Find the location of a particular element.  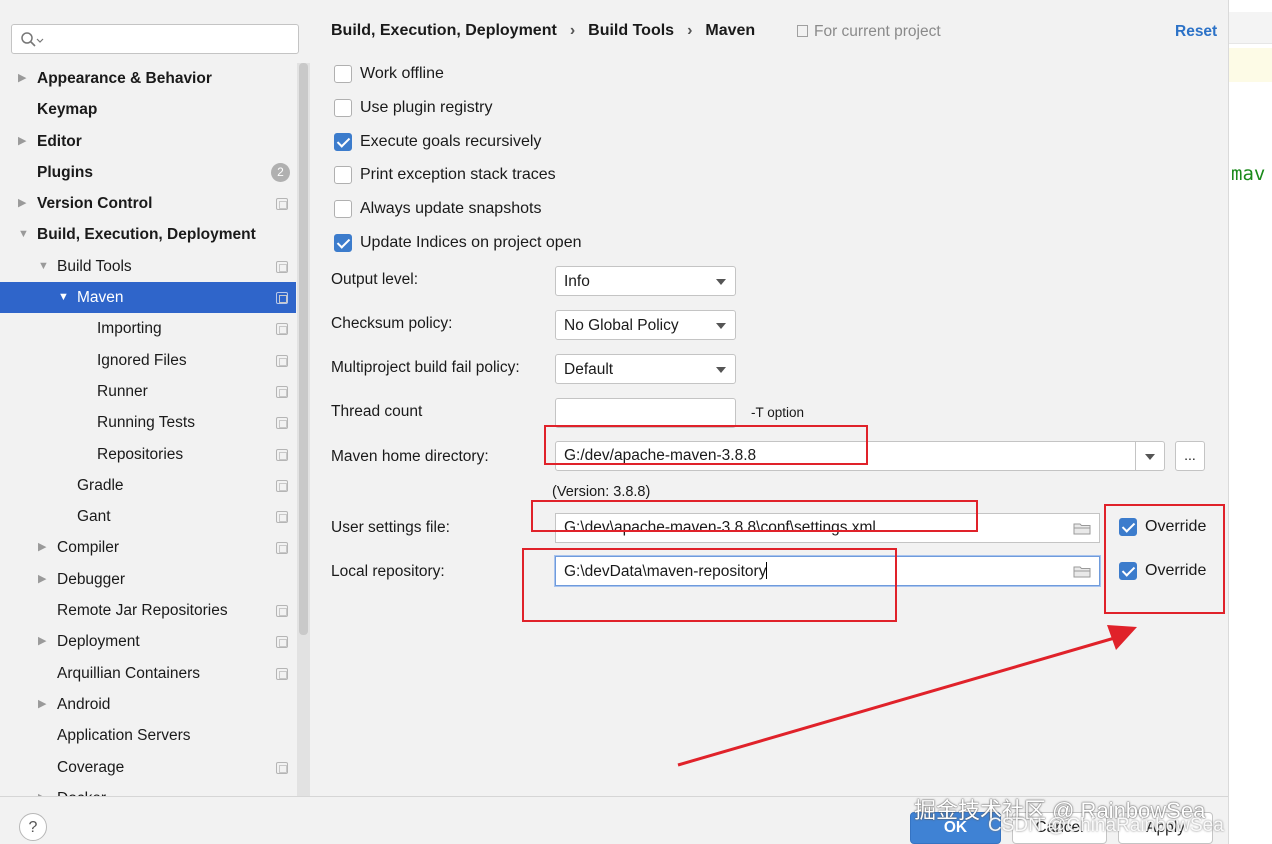

sidebar-item-android: ▶ Android is located at coordinates (148, 704).